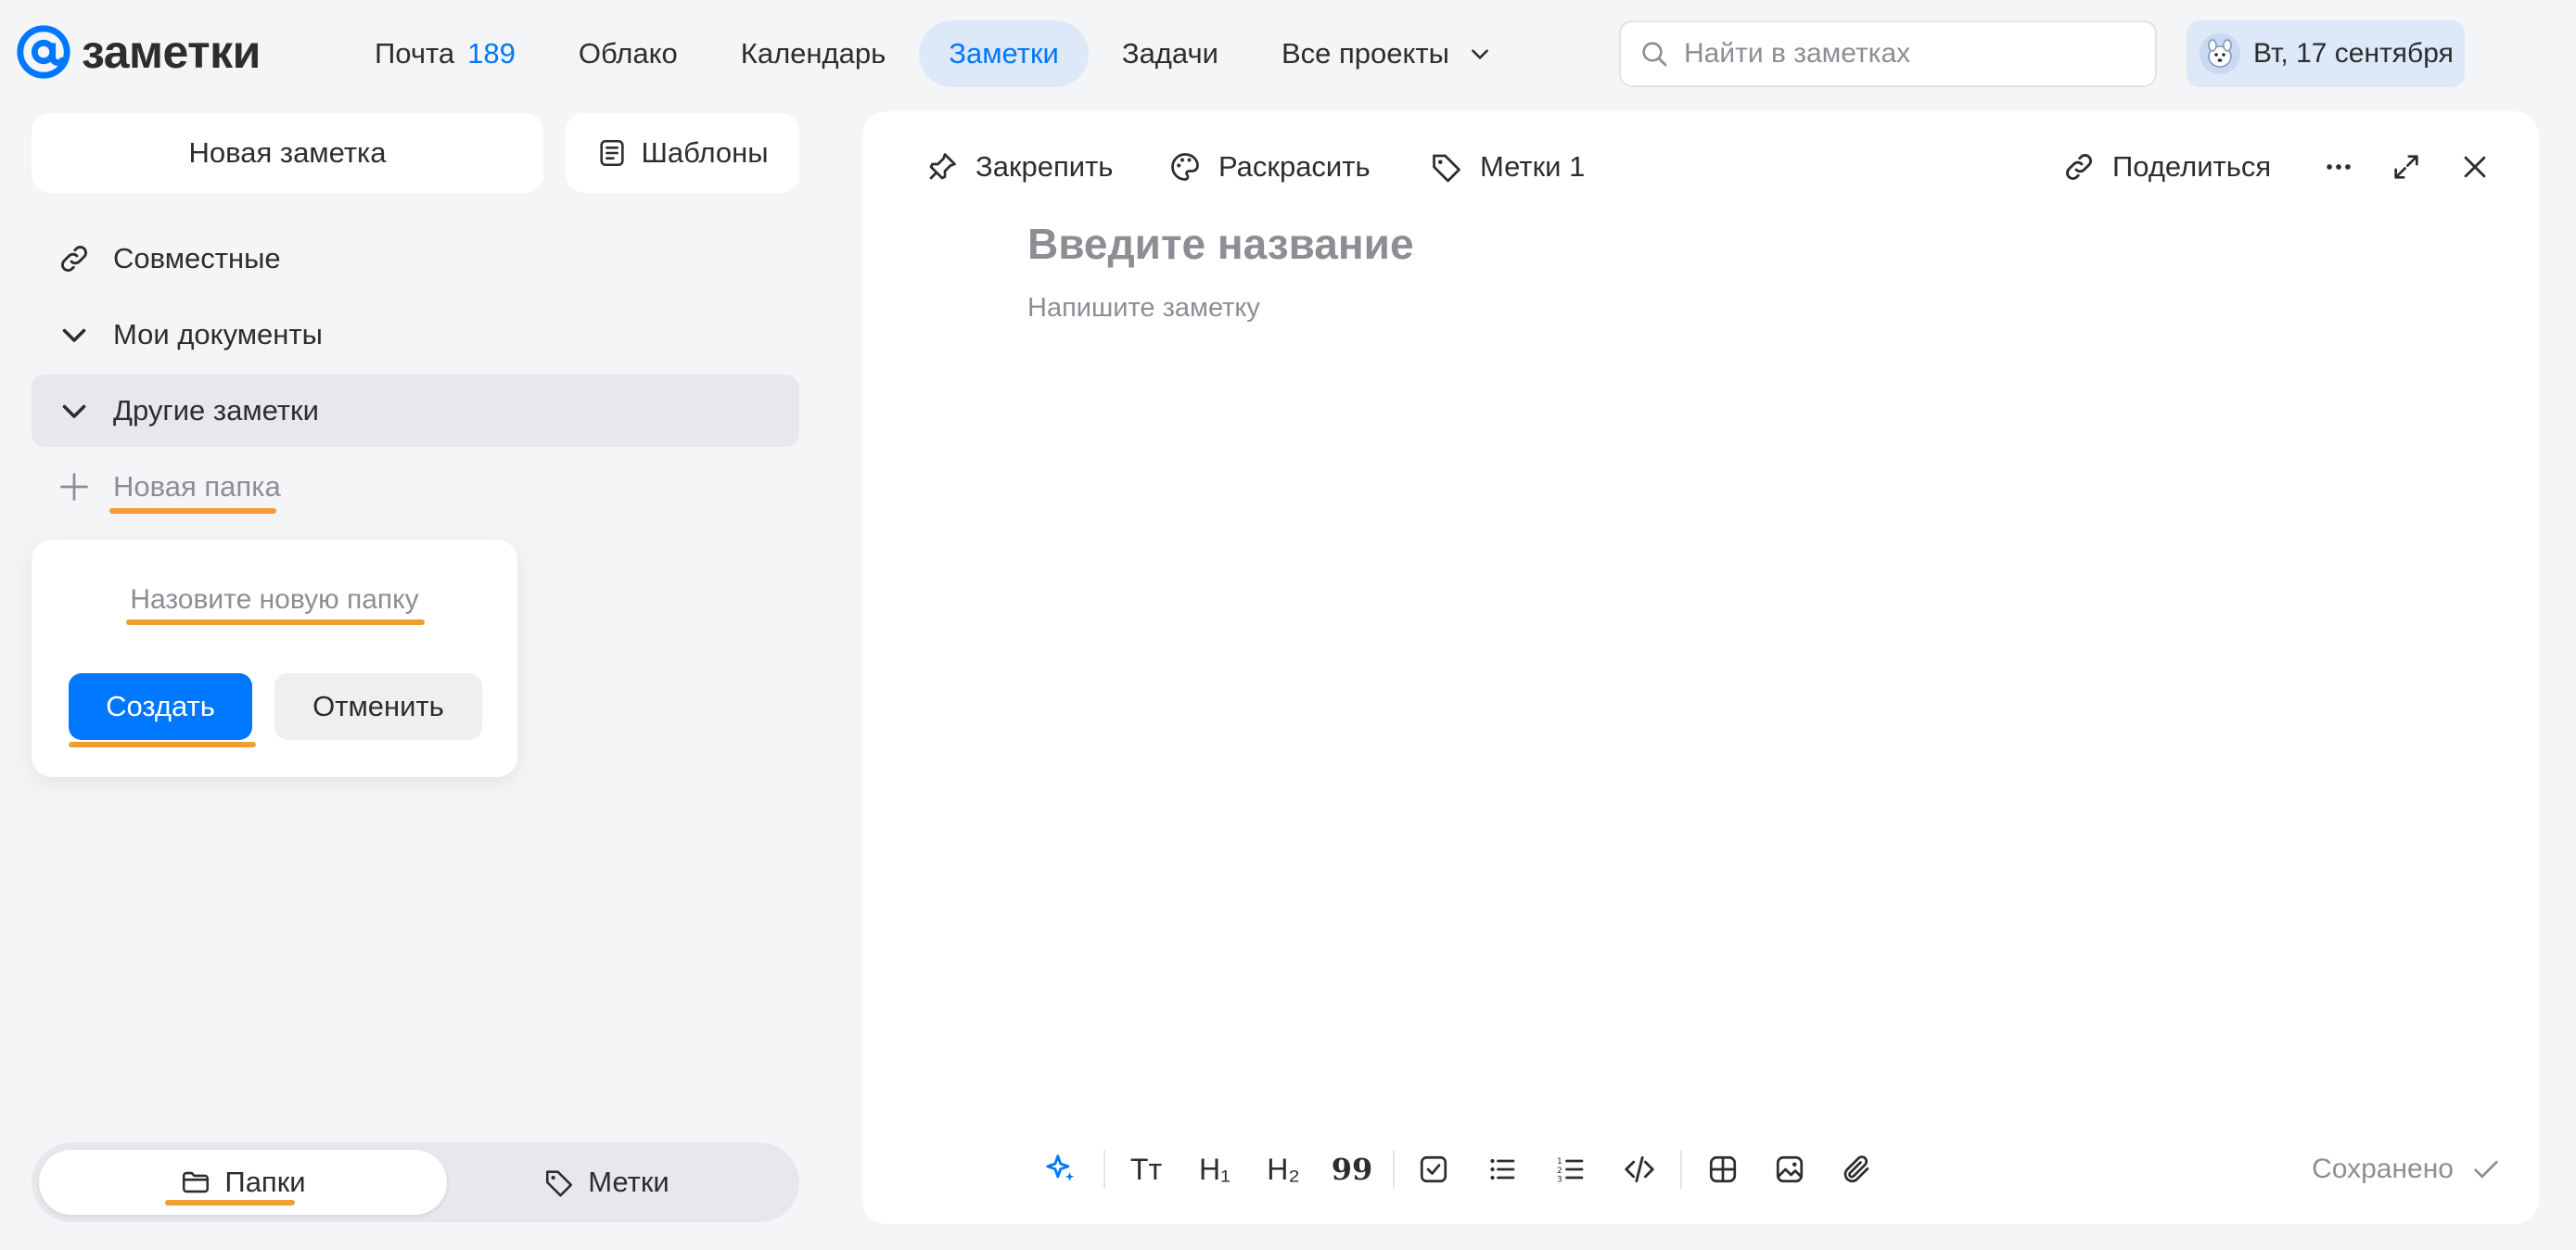  I want to click on color-button: Раскрасить, so click(1270, 167).